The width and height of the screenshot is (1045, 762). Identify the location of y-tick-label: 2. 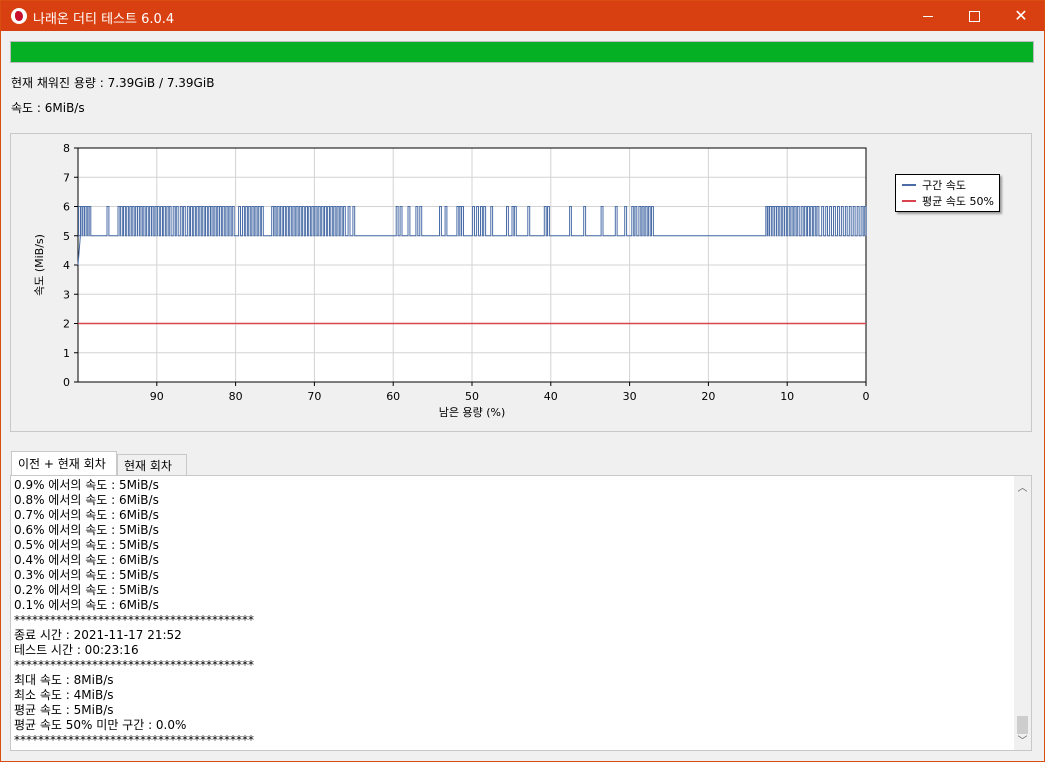
(66, 324).